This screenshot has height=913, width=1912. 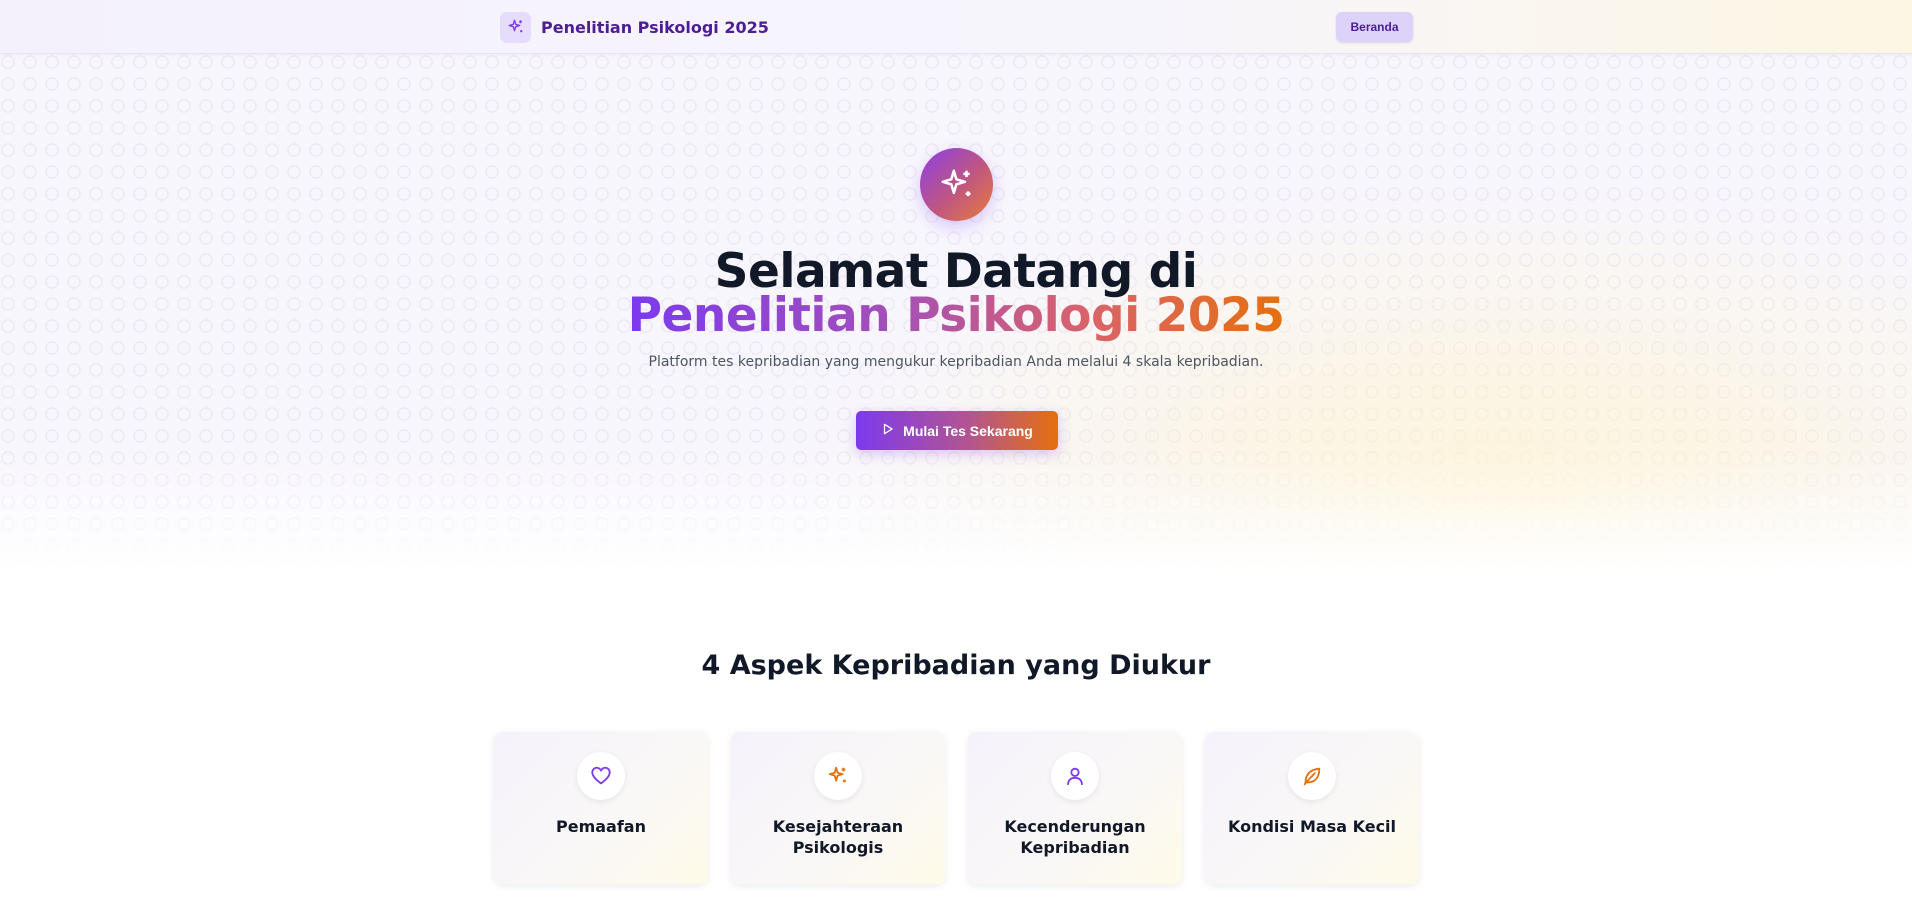 I want to click on brand: Penelitian Psikologi 2025, so click(x=634, y=27).